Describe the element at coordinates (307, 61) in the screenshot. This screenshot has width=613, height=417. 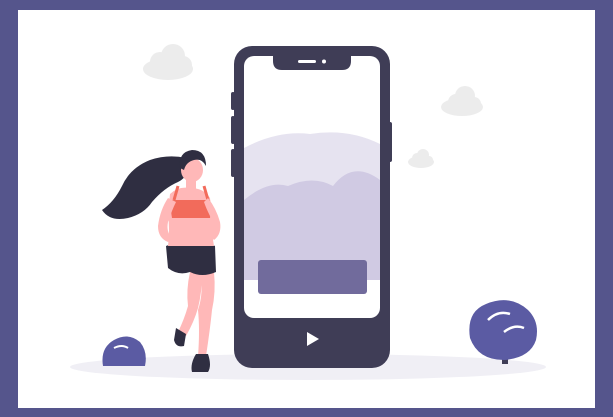
I see `phone-speaker` at that location.